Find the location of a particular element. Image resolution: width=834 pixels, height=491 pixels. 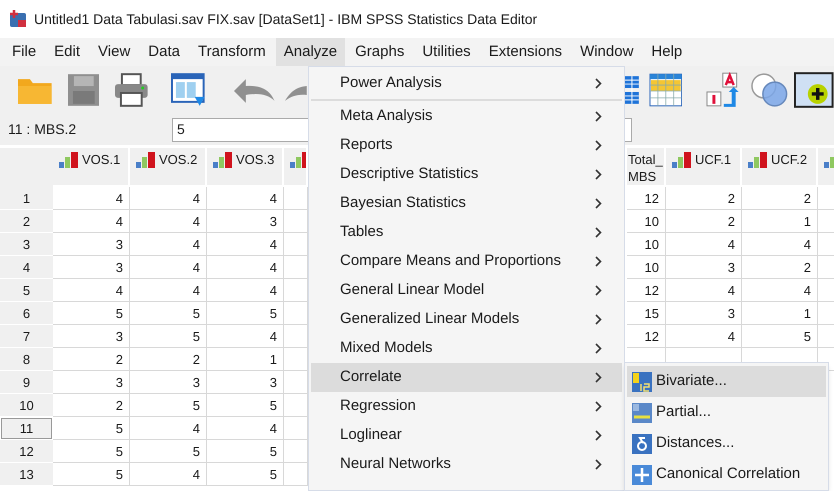

menu-bar-item: Help is located at coordinates (666, 52).